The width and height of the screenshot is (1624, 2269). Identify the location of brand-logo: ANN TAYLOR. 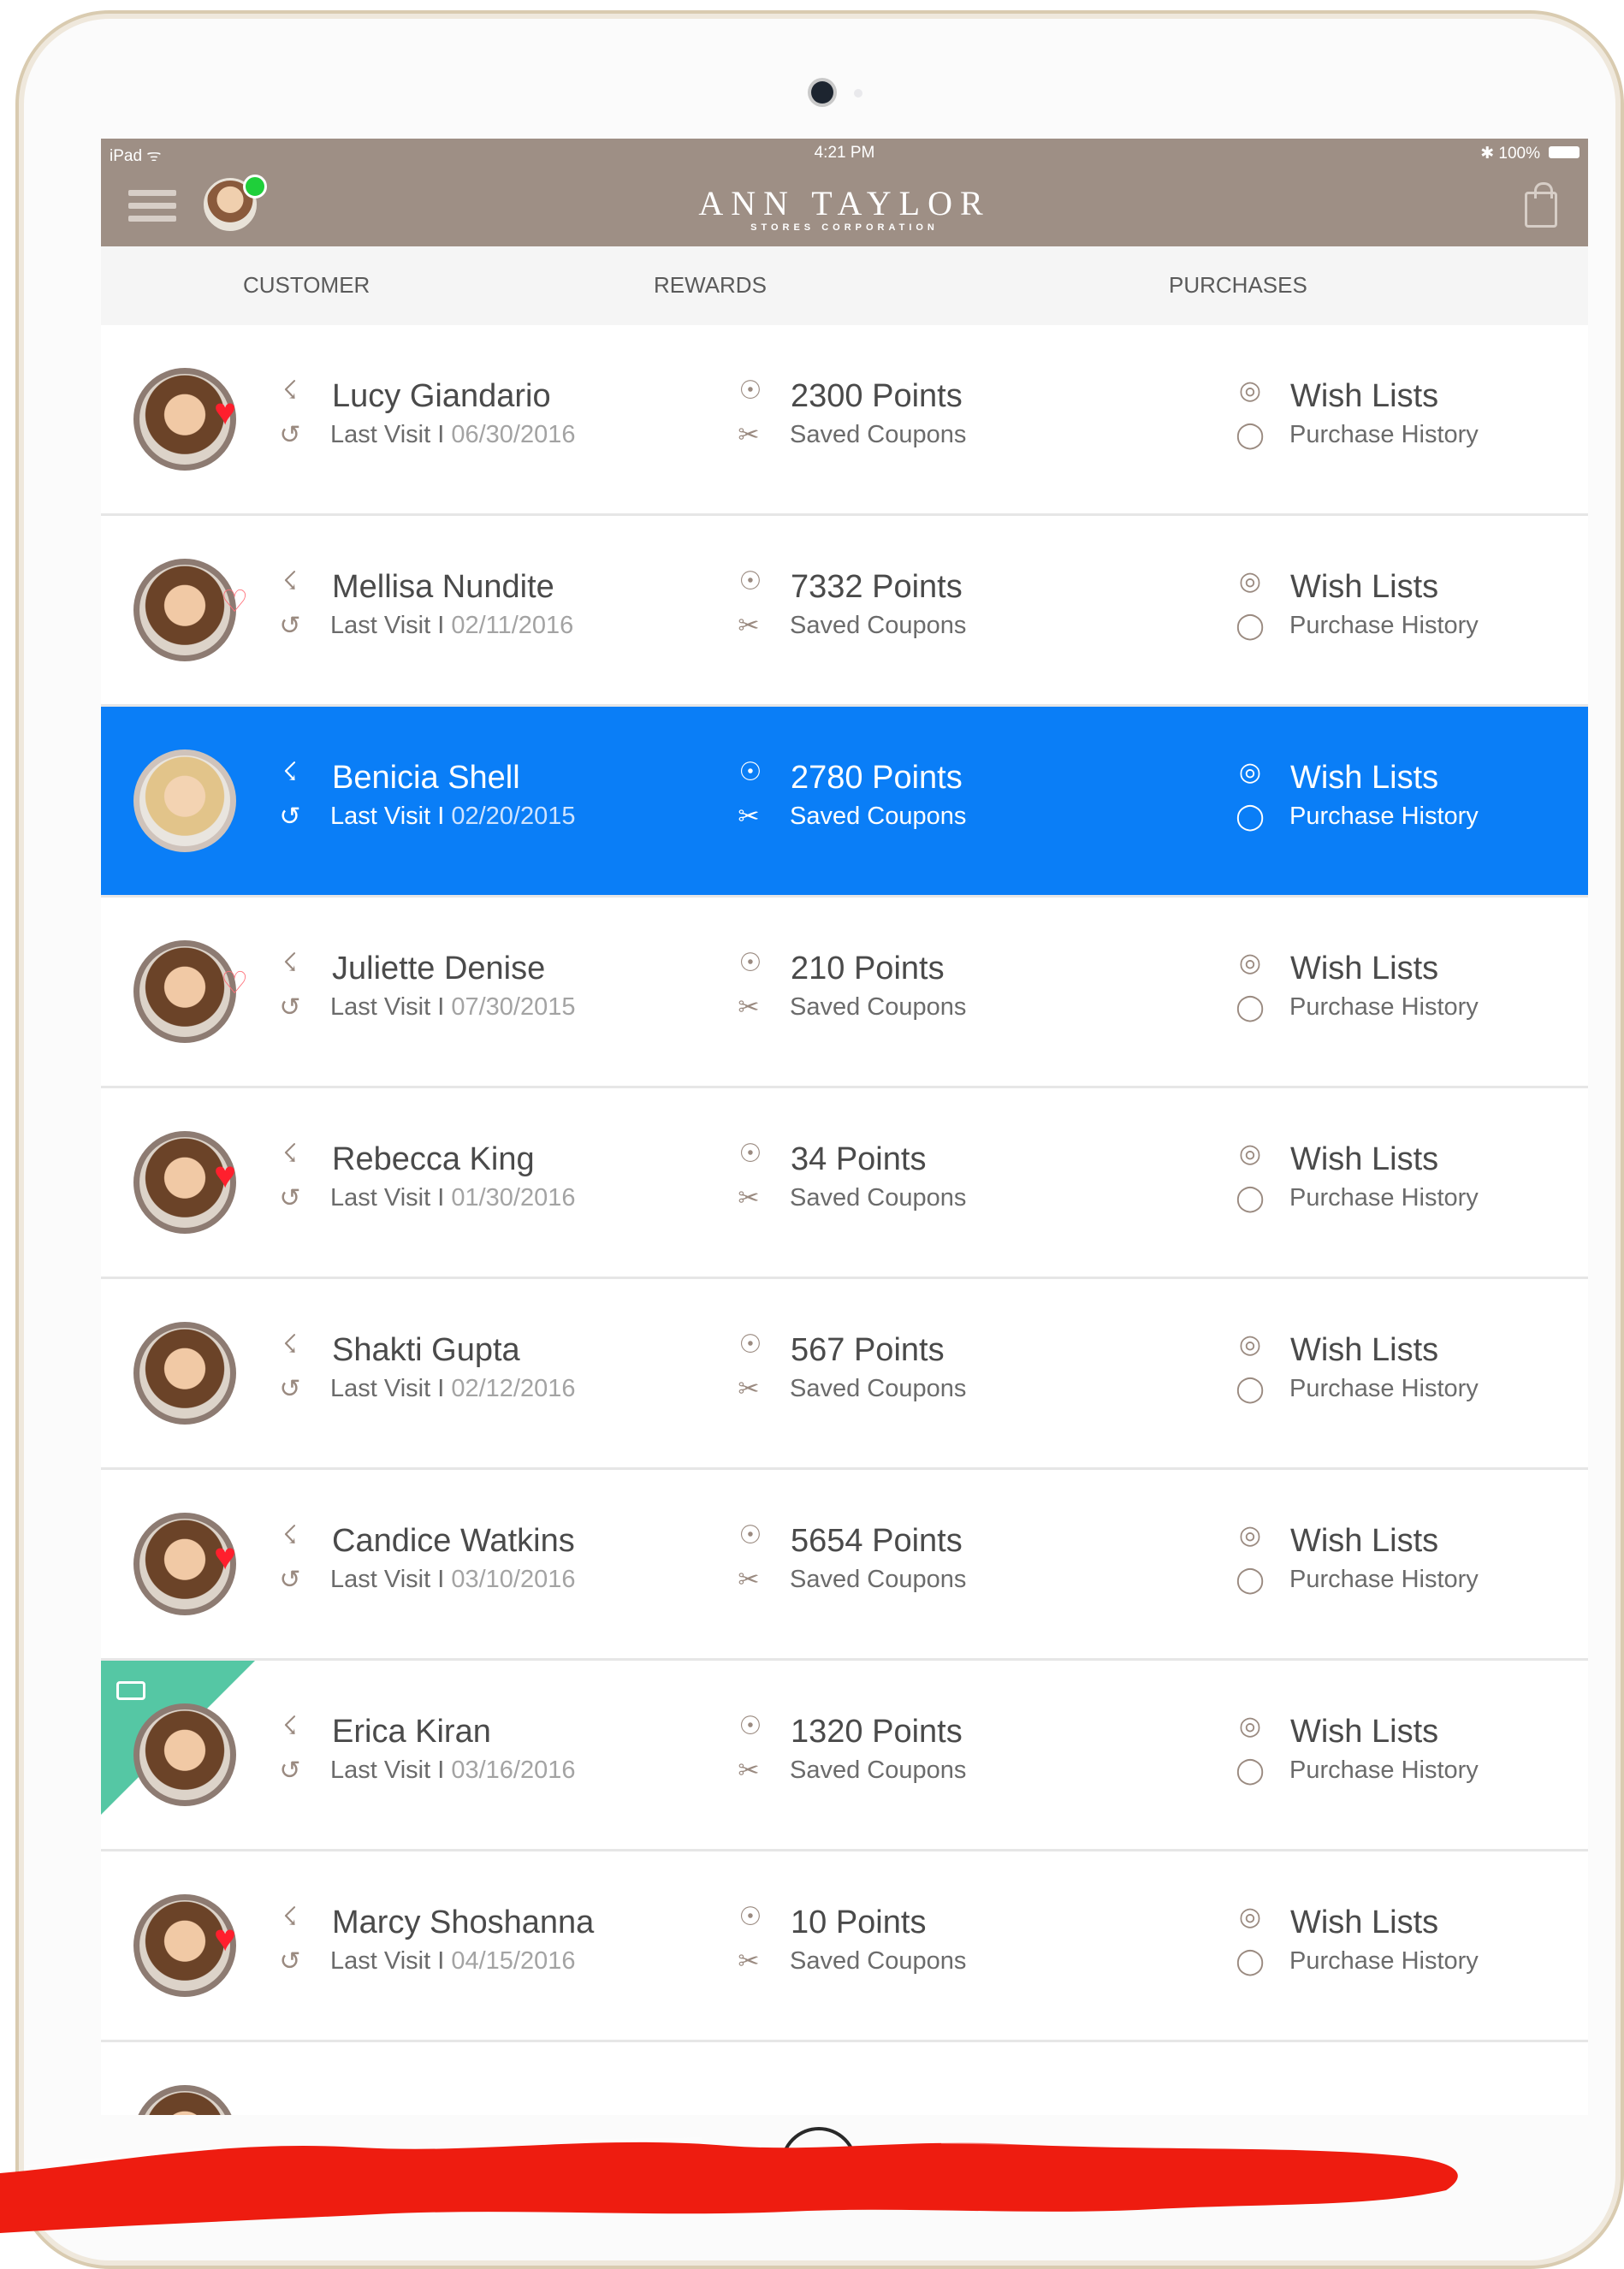
(844, 203).